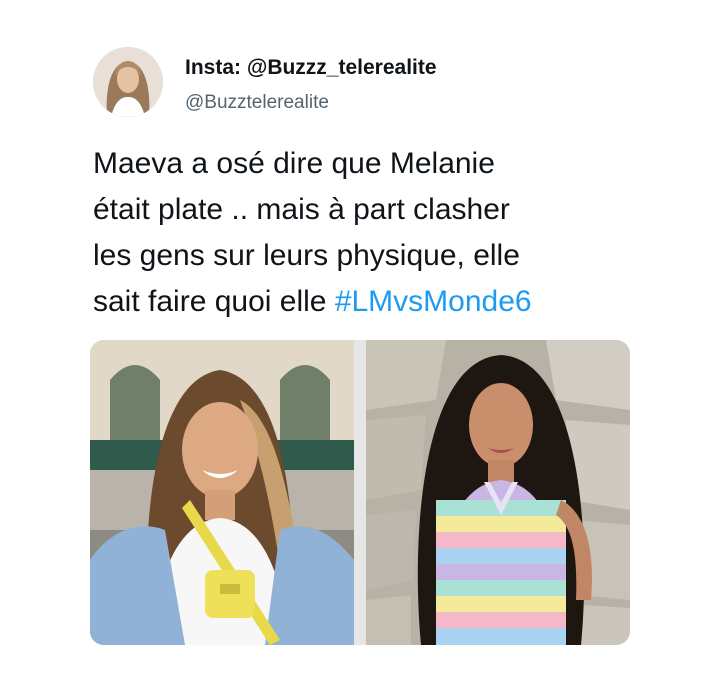 Image resolution: width=716 pixels, height=695 pixels. Describe the element at coordinates (311, 68) in the screenshot. I see `author-display-name: Insta: @Buzzz_telerealite` at that location.